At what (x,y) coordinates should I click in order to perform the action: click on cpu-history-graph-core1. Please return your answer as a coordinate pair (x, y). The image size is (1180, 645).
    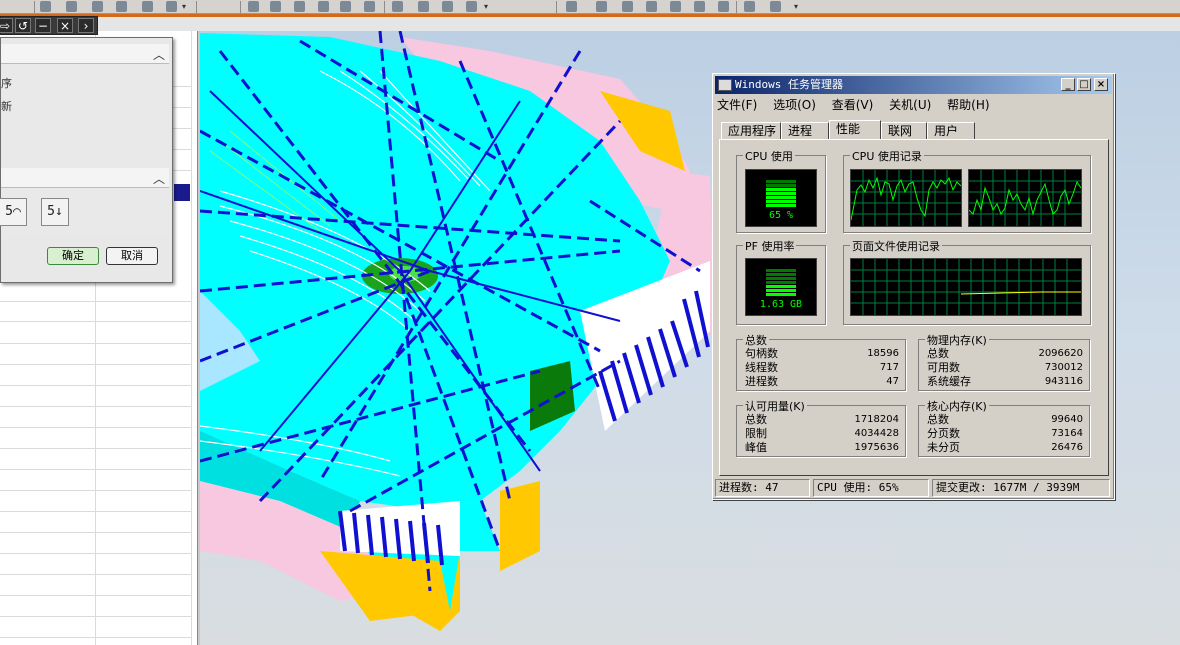
    Looking at the image, I should click on (906, 198).